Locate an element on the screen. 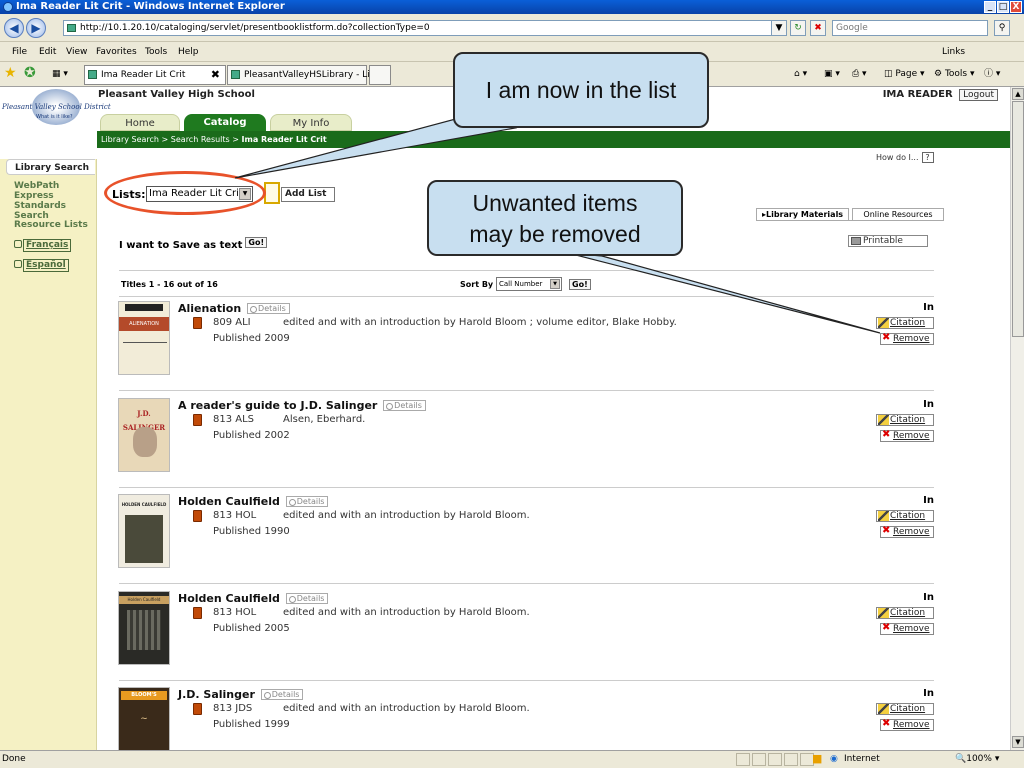 Image resolution: width=1024 pixels, height=768 pixels. tab-list-icon: ▦ ▾ is located at coordinates (60, 74).